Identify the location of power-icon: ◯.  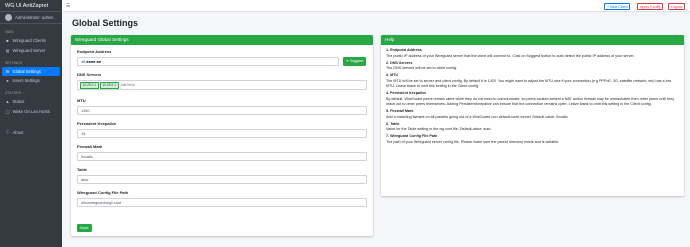
(7, 111).